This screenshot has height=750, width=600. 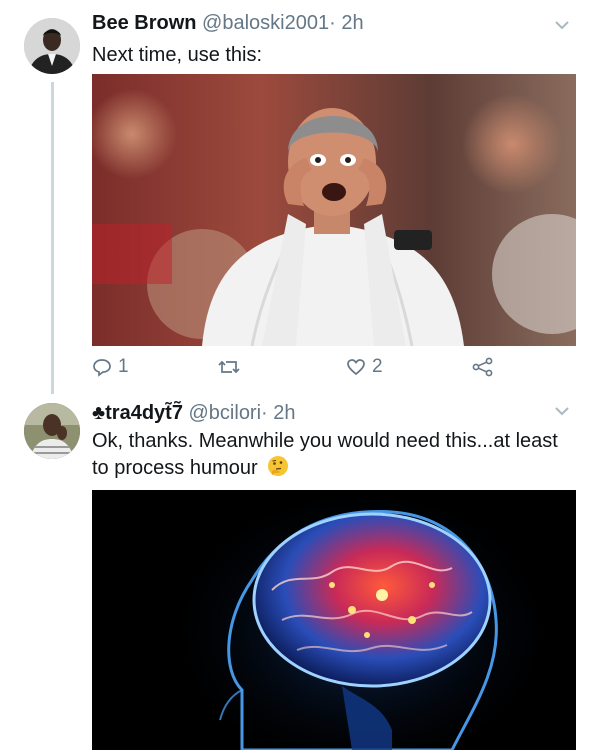 I want to click on share-button, so click(x=483, y=367).